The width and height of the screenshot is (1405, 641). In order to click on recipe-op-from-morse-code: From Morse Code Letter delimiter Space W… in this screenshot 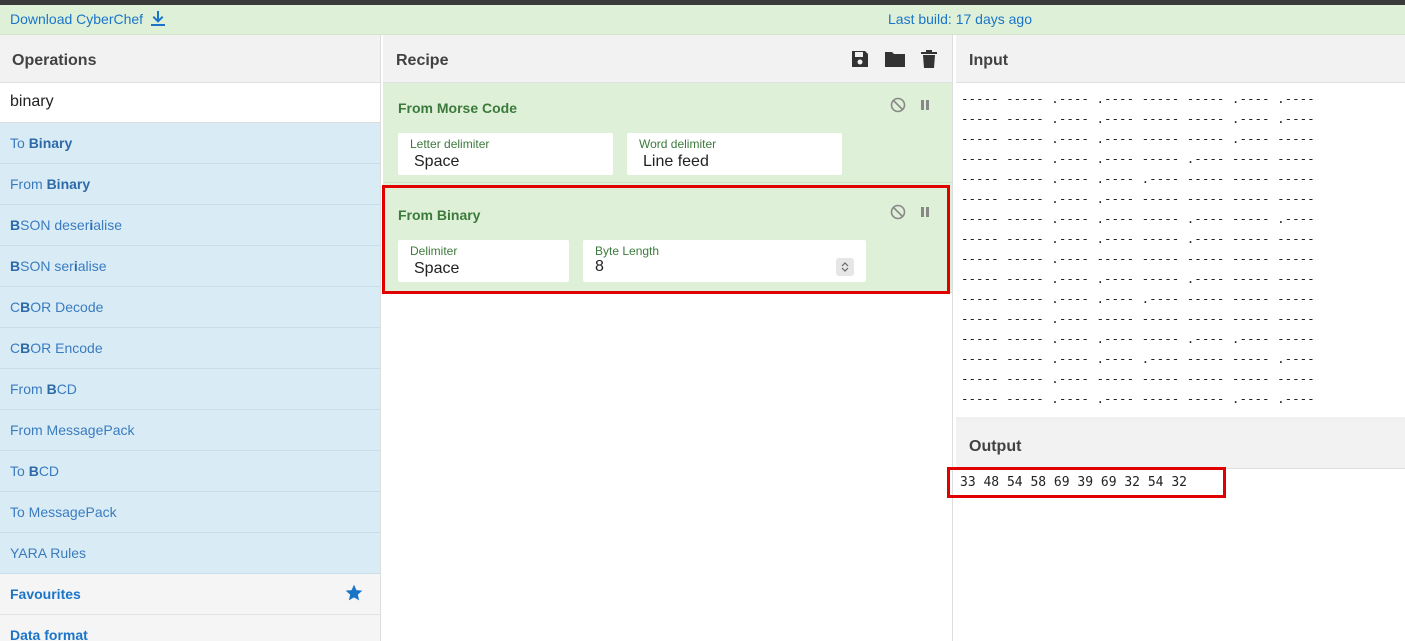, I will do `click(667, 133)`.